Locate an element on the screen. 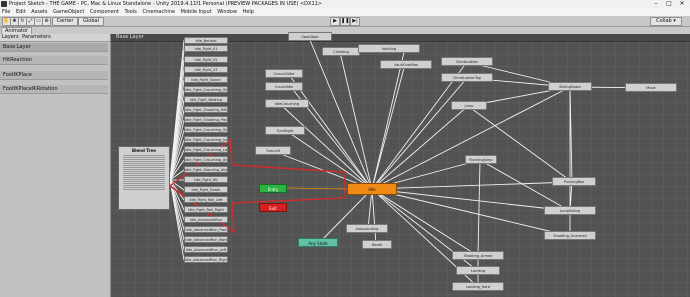  blend-tree-label: Blend Tree is located at coordinates (144, 150).